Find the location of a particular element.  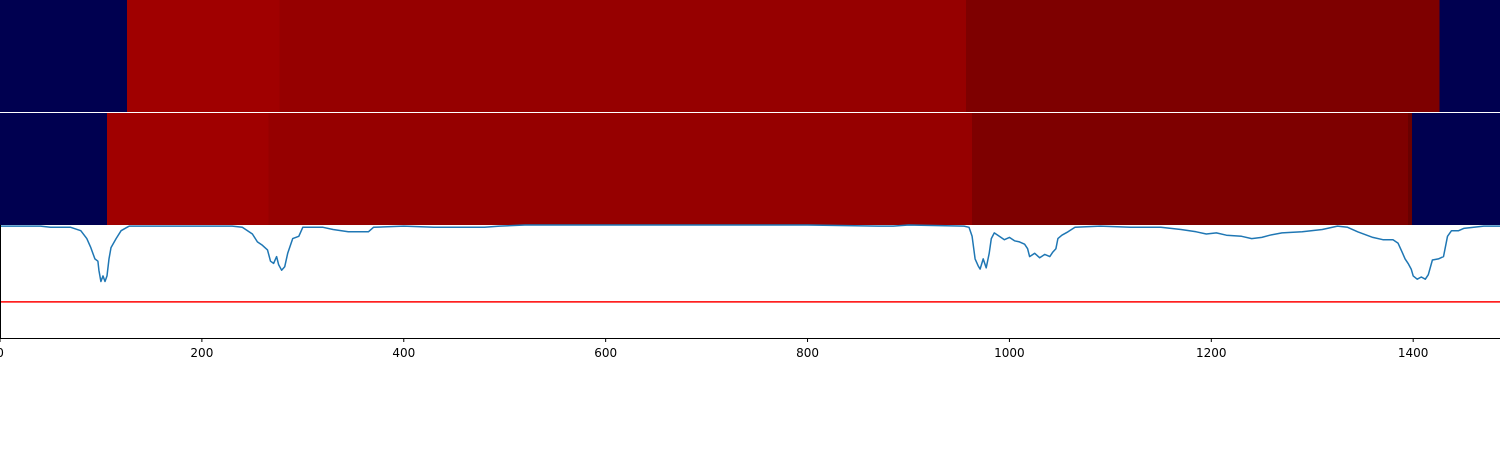

x-tick-label-800: 800 is located at coordinates (807, 353).